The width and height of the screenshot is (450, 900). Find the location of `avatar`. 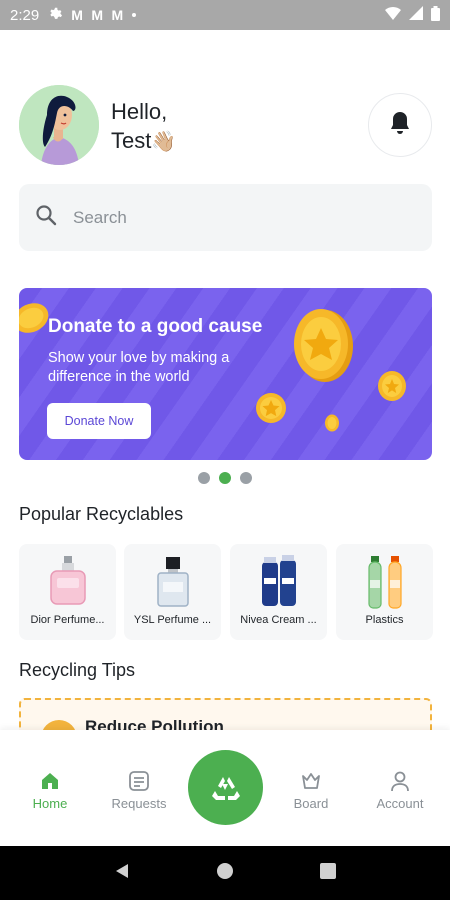

avatar is located at coordinates (59, 125).